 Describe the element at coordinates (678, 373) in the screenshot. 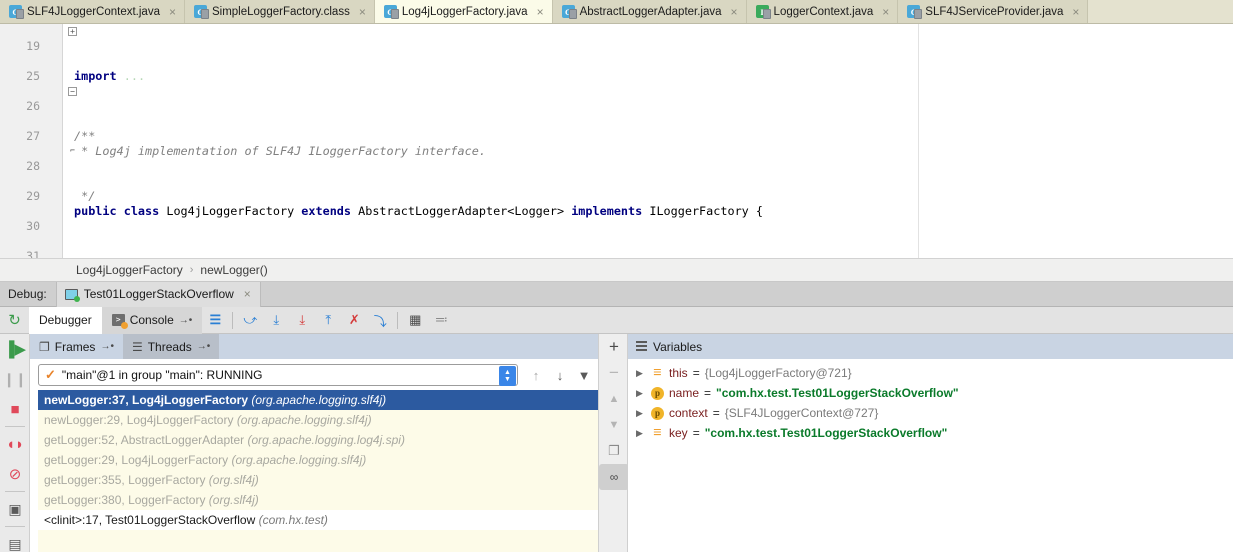

I see `variable-name: this` at that location.